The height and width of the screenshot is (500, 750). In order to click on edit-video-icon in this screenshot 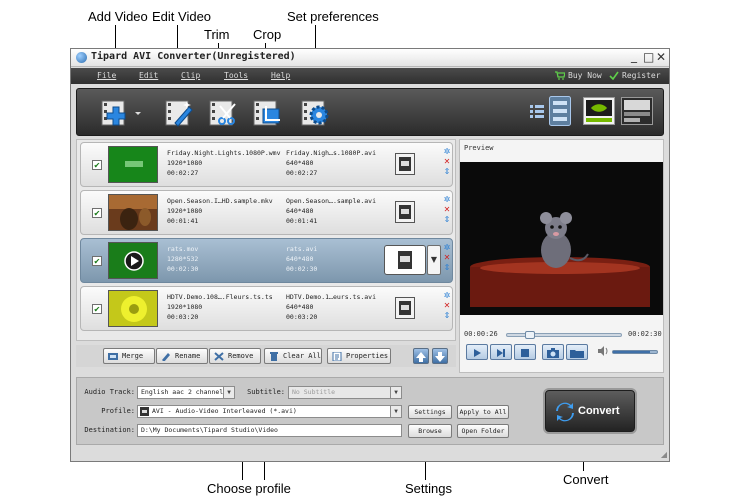, I will do `click(179, 113)`.